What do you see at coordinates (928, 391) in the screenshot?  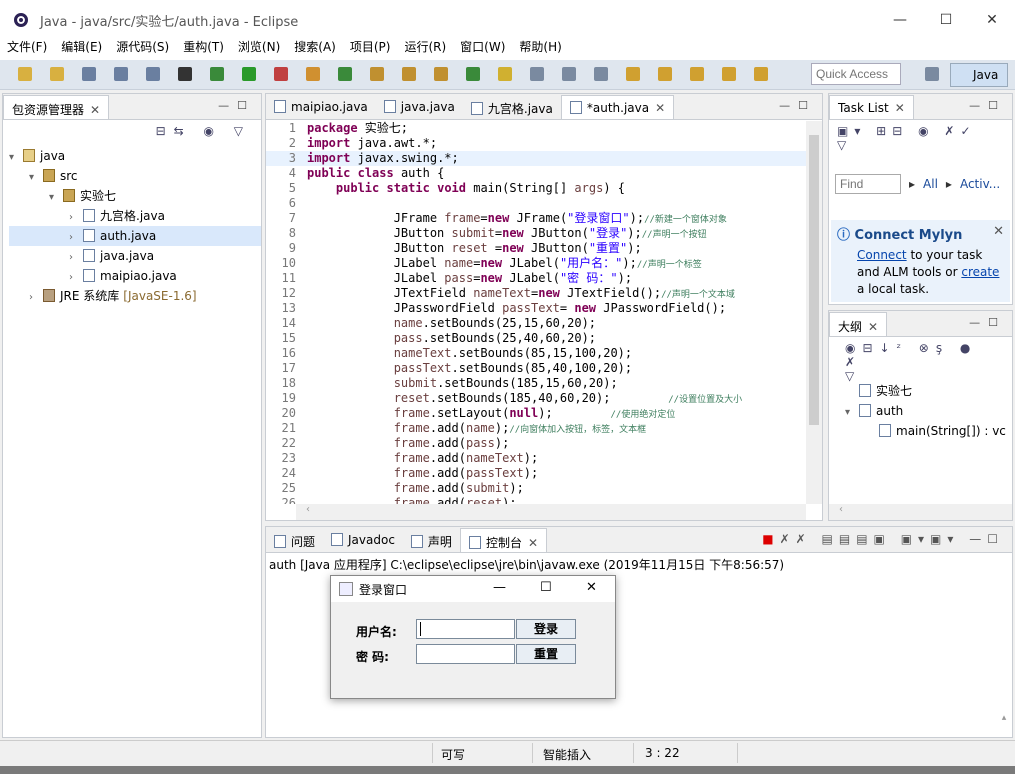 I see `tree-item: 实验七` at bounding box center [928, 391].